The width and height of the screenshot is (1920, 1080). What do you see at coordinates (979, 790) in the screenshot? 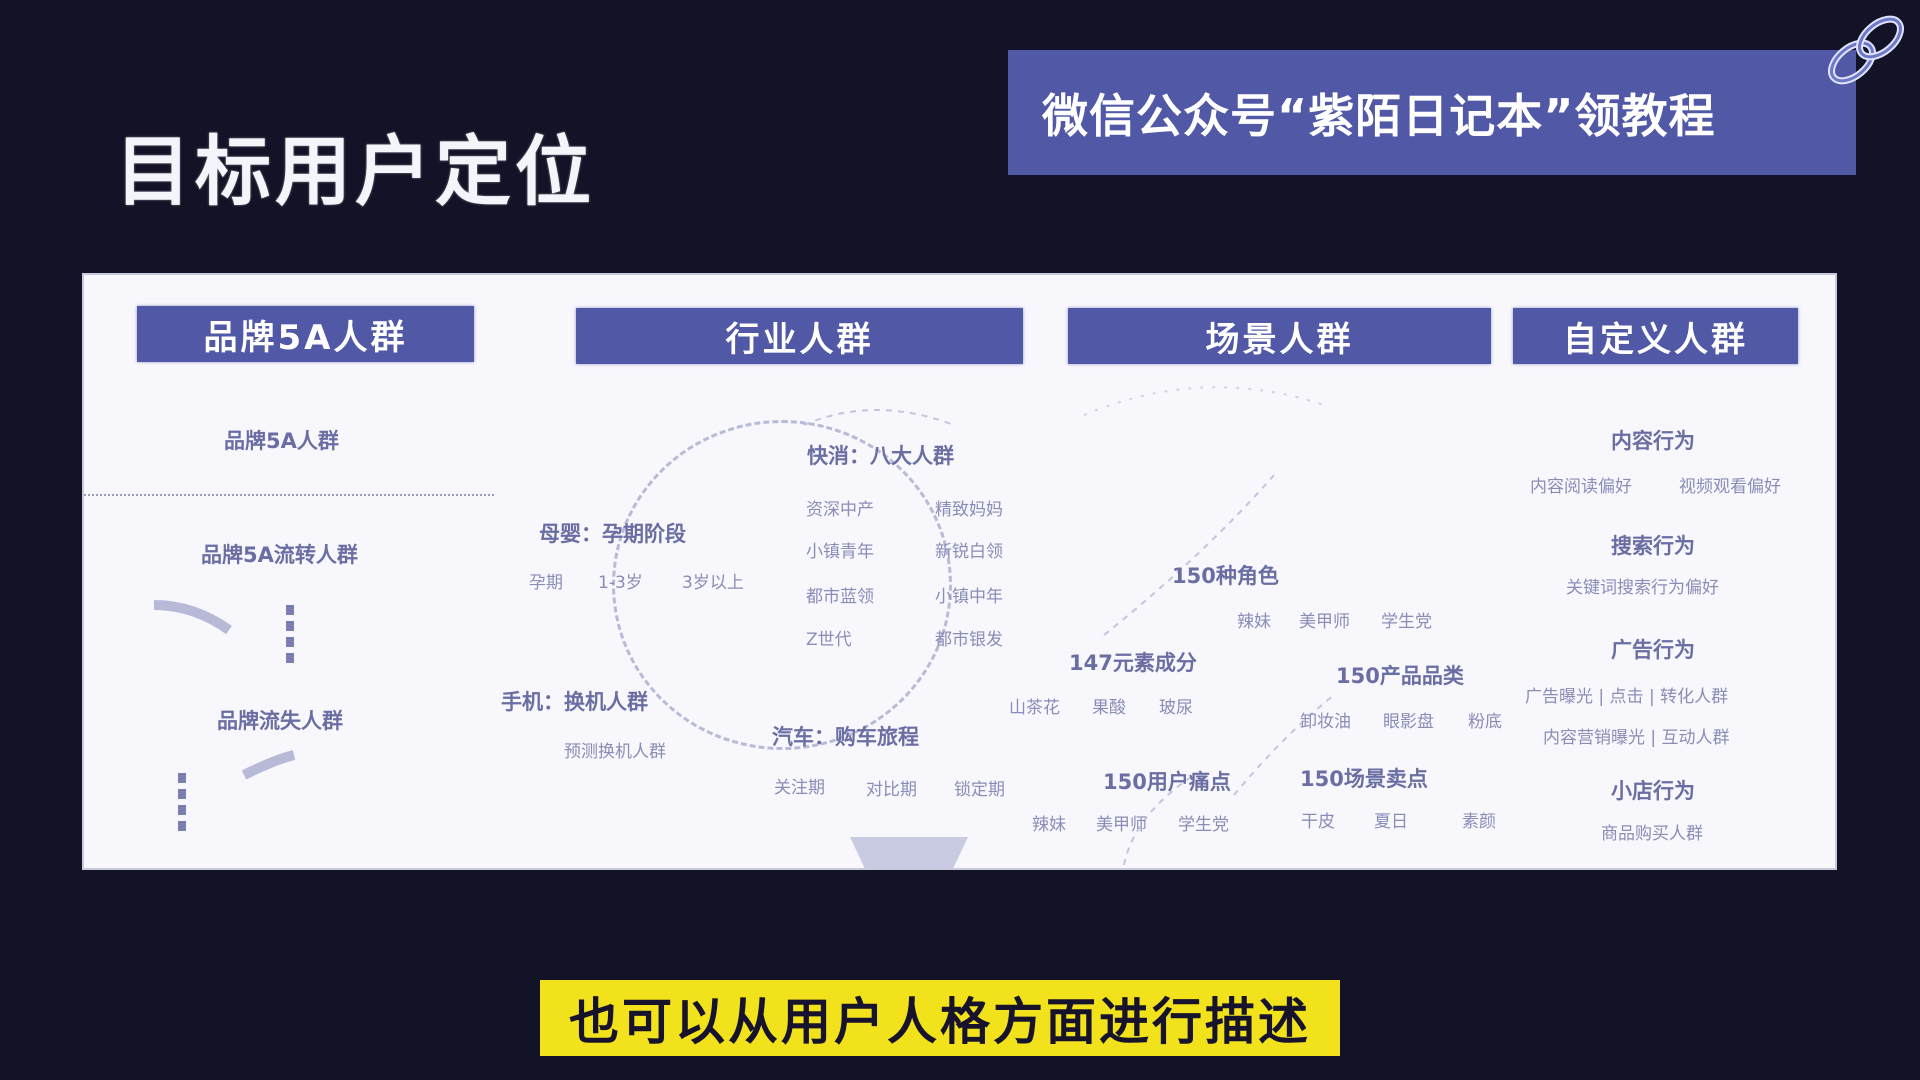
I see `auto-item-3: 锁定期` at bounding box center [979, 790].